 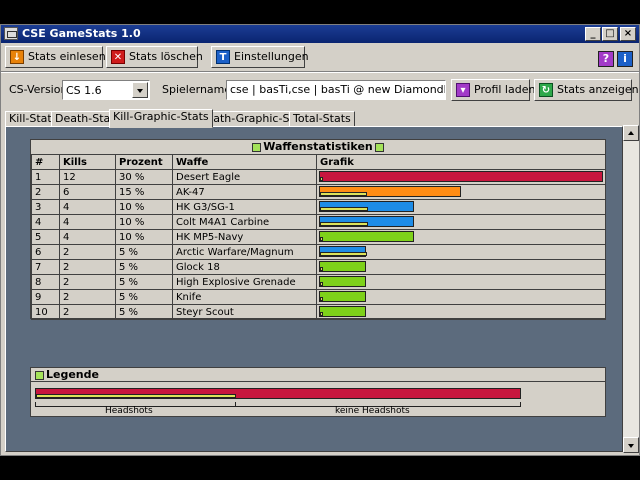 What do you see at coordinates (244, 282) in the screenshot?
I see `weapon-cell: High Explosive Grenade` at bounding box center [244, 282].